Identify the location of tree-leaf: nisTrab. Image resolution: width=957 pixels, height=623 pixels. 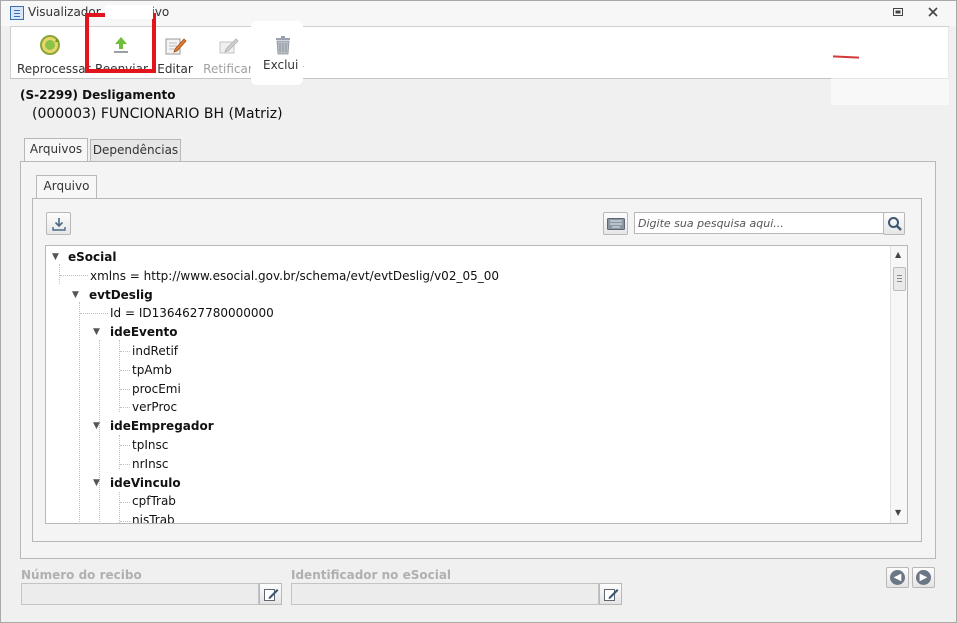
(153, 517).